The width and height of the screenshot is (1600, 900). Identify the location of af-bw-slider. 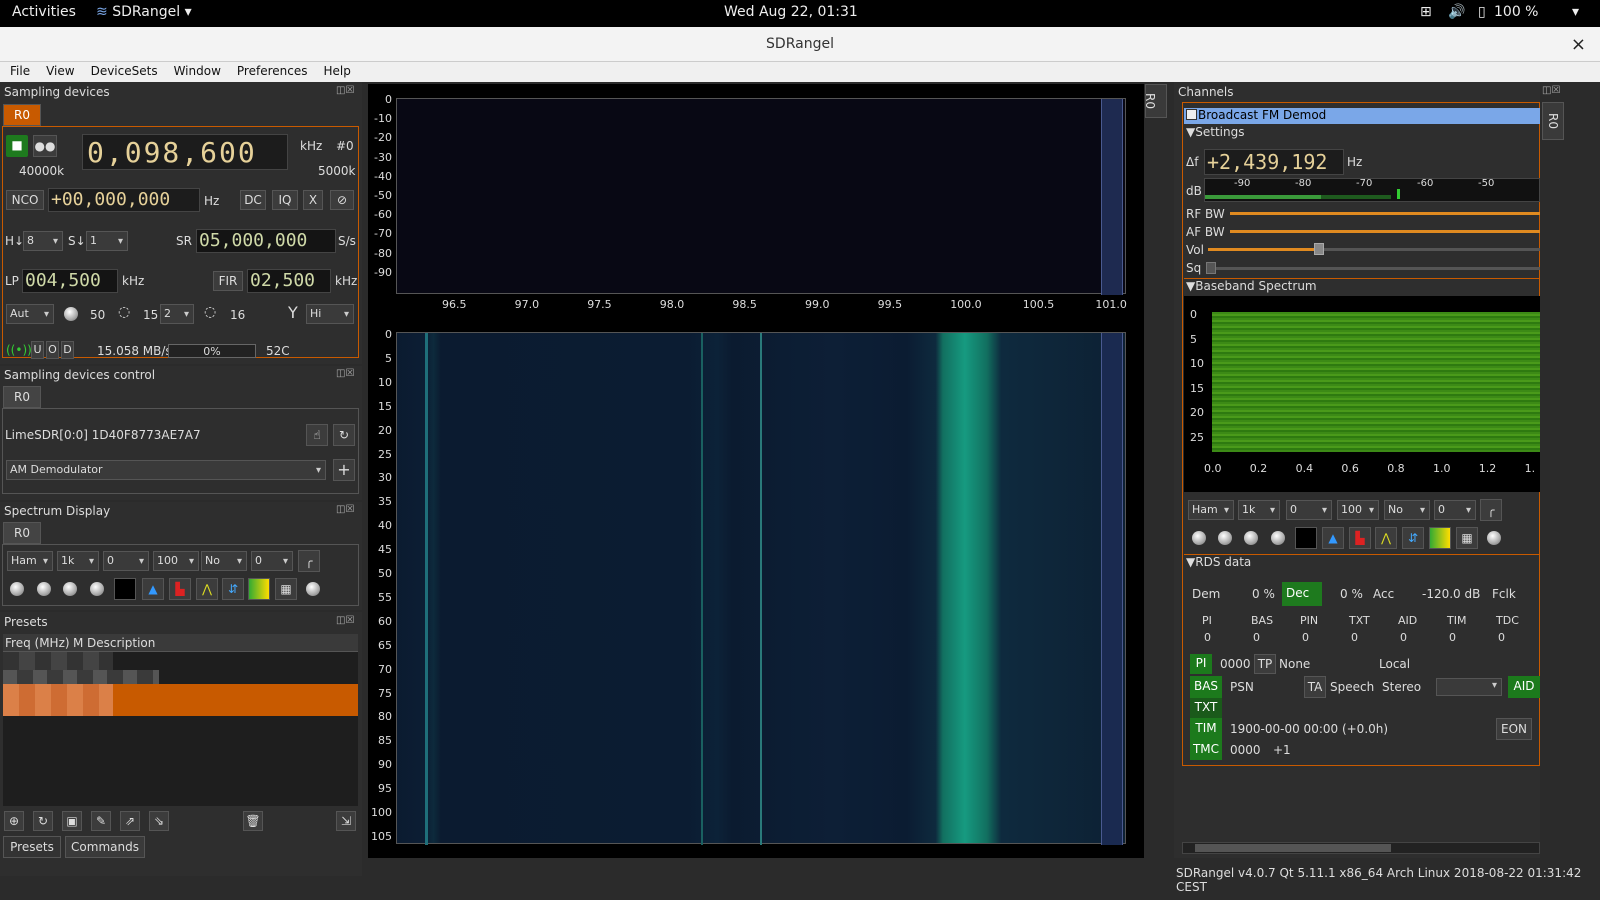
(1385, 231).